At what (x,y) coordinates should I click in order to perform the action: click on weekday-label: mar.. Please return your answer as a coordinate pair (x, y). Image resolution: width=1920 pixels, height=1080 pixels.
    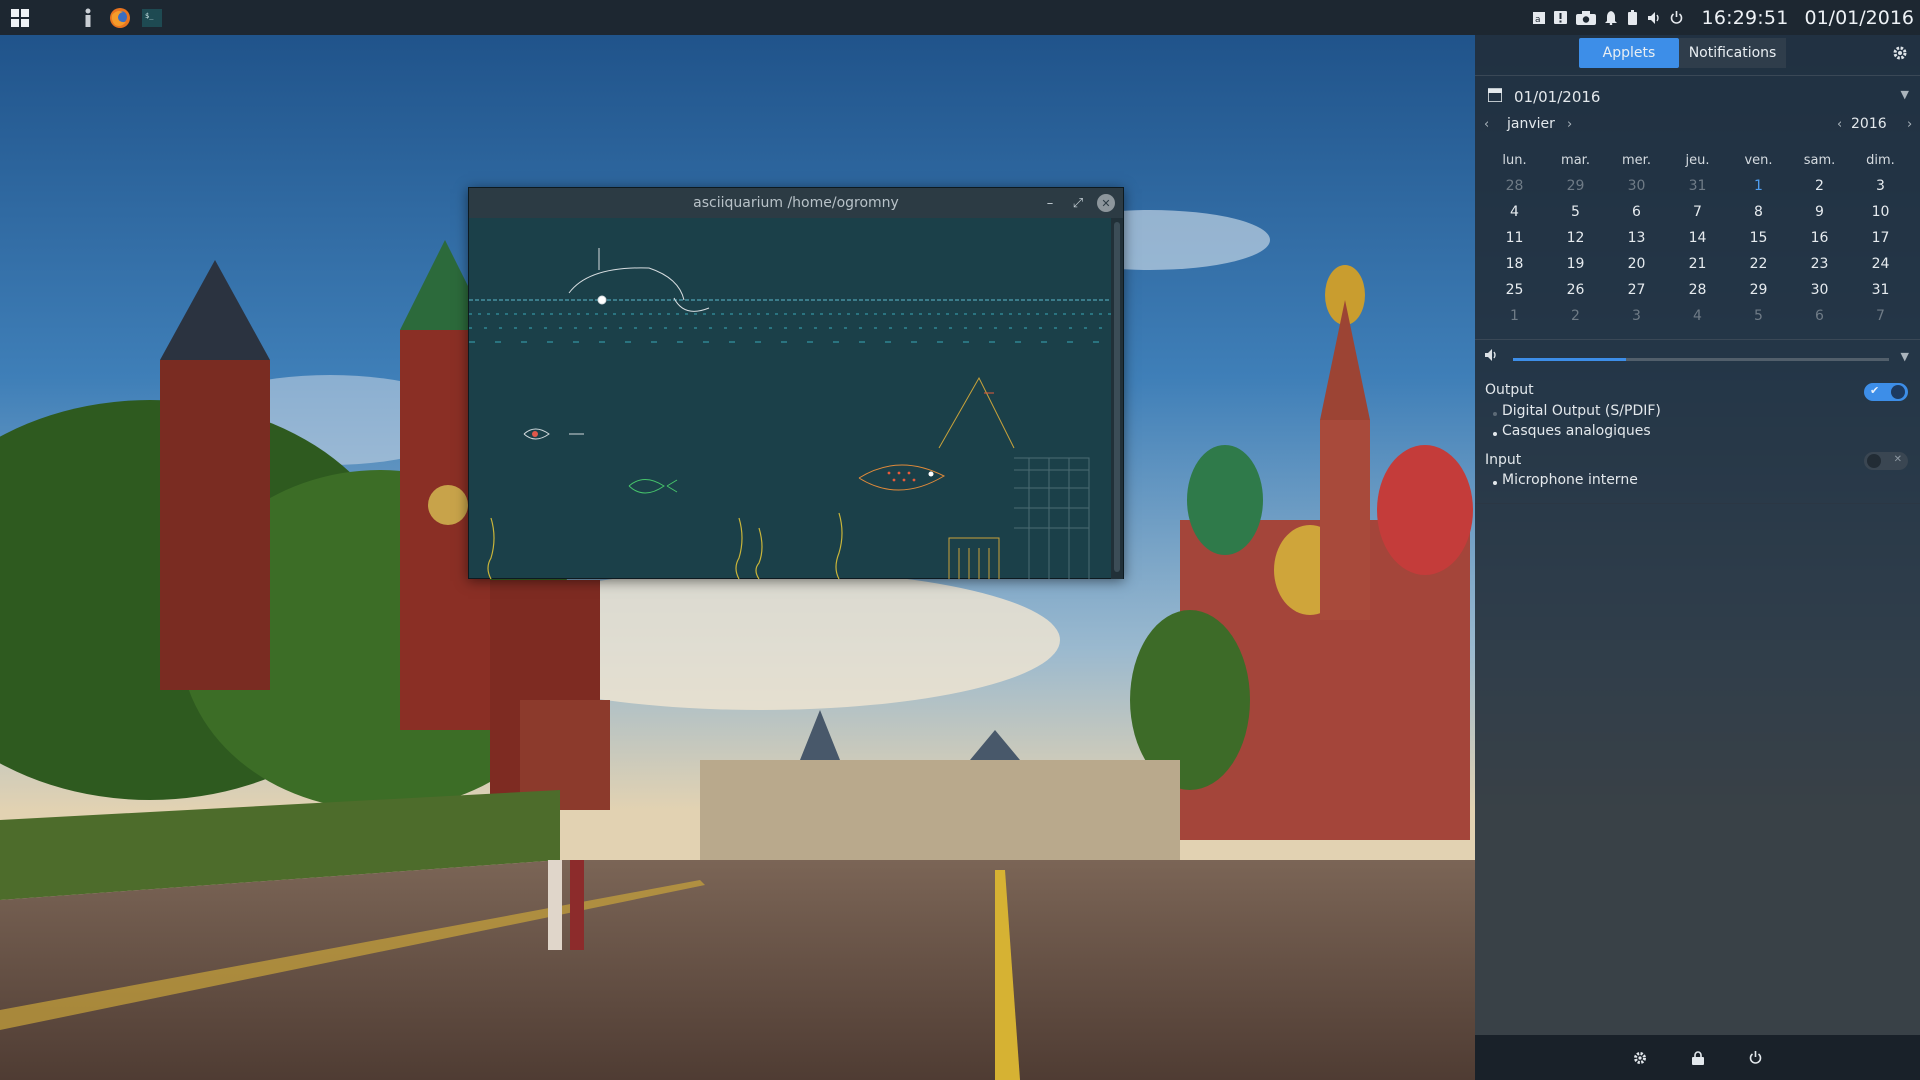
    Looking at the image, I should click on (1575, 160).